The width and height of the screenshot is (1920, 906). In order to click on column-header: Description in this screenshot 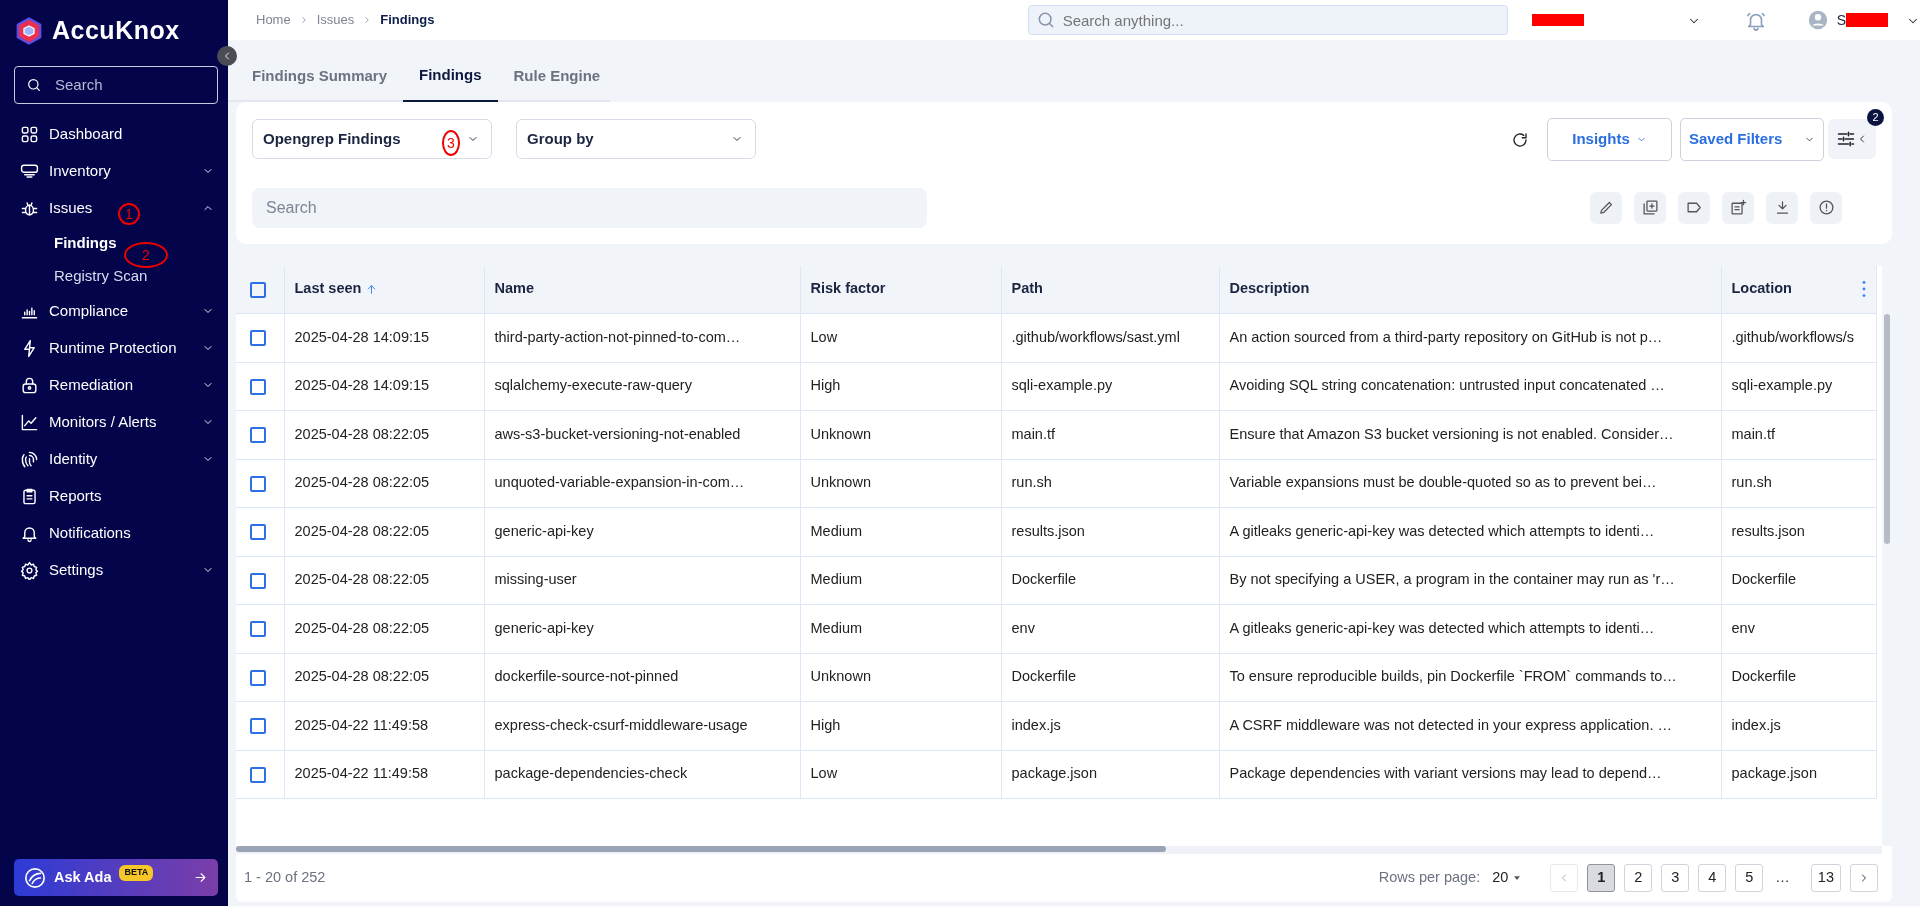, I will do `click(1269, 289)`.